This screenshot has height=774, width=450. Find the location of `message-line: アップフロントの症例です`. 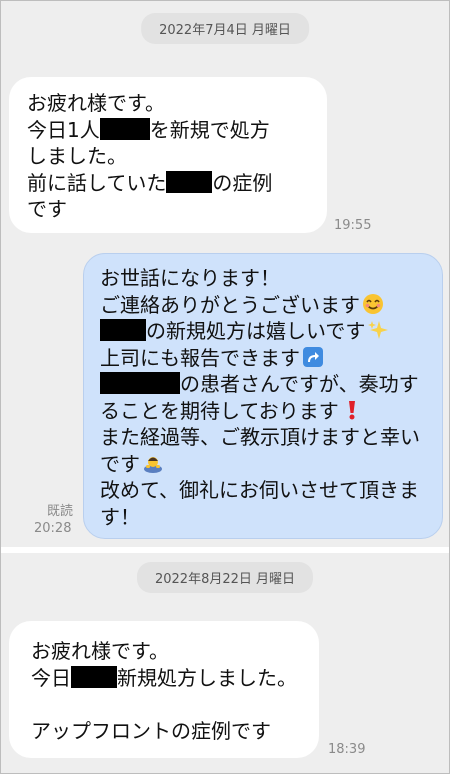

message-line: アップフロントの症例です is located at coordinates (151, 730).